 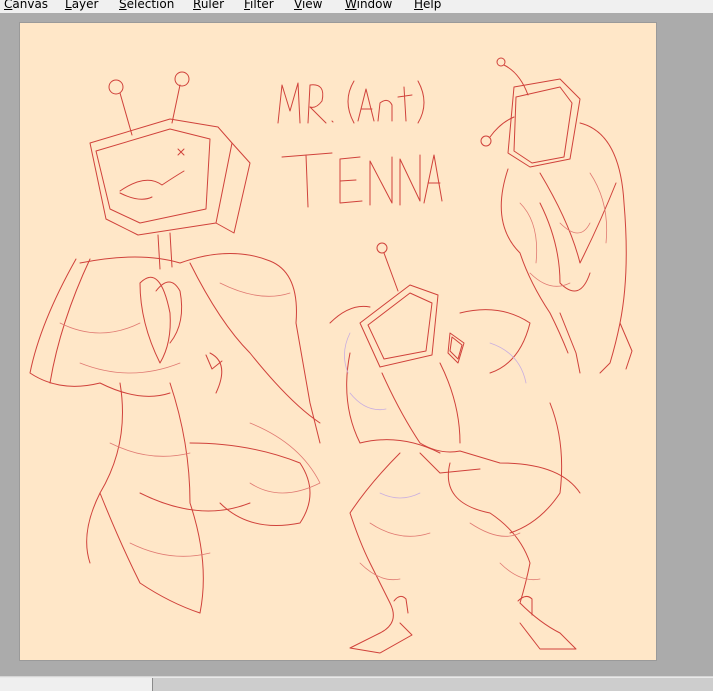 What do you see at coordinates (368, 5) in the screenshot?
I see `menu-window: Window` at bounding box center [368, 5].